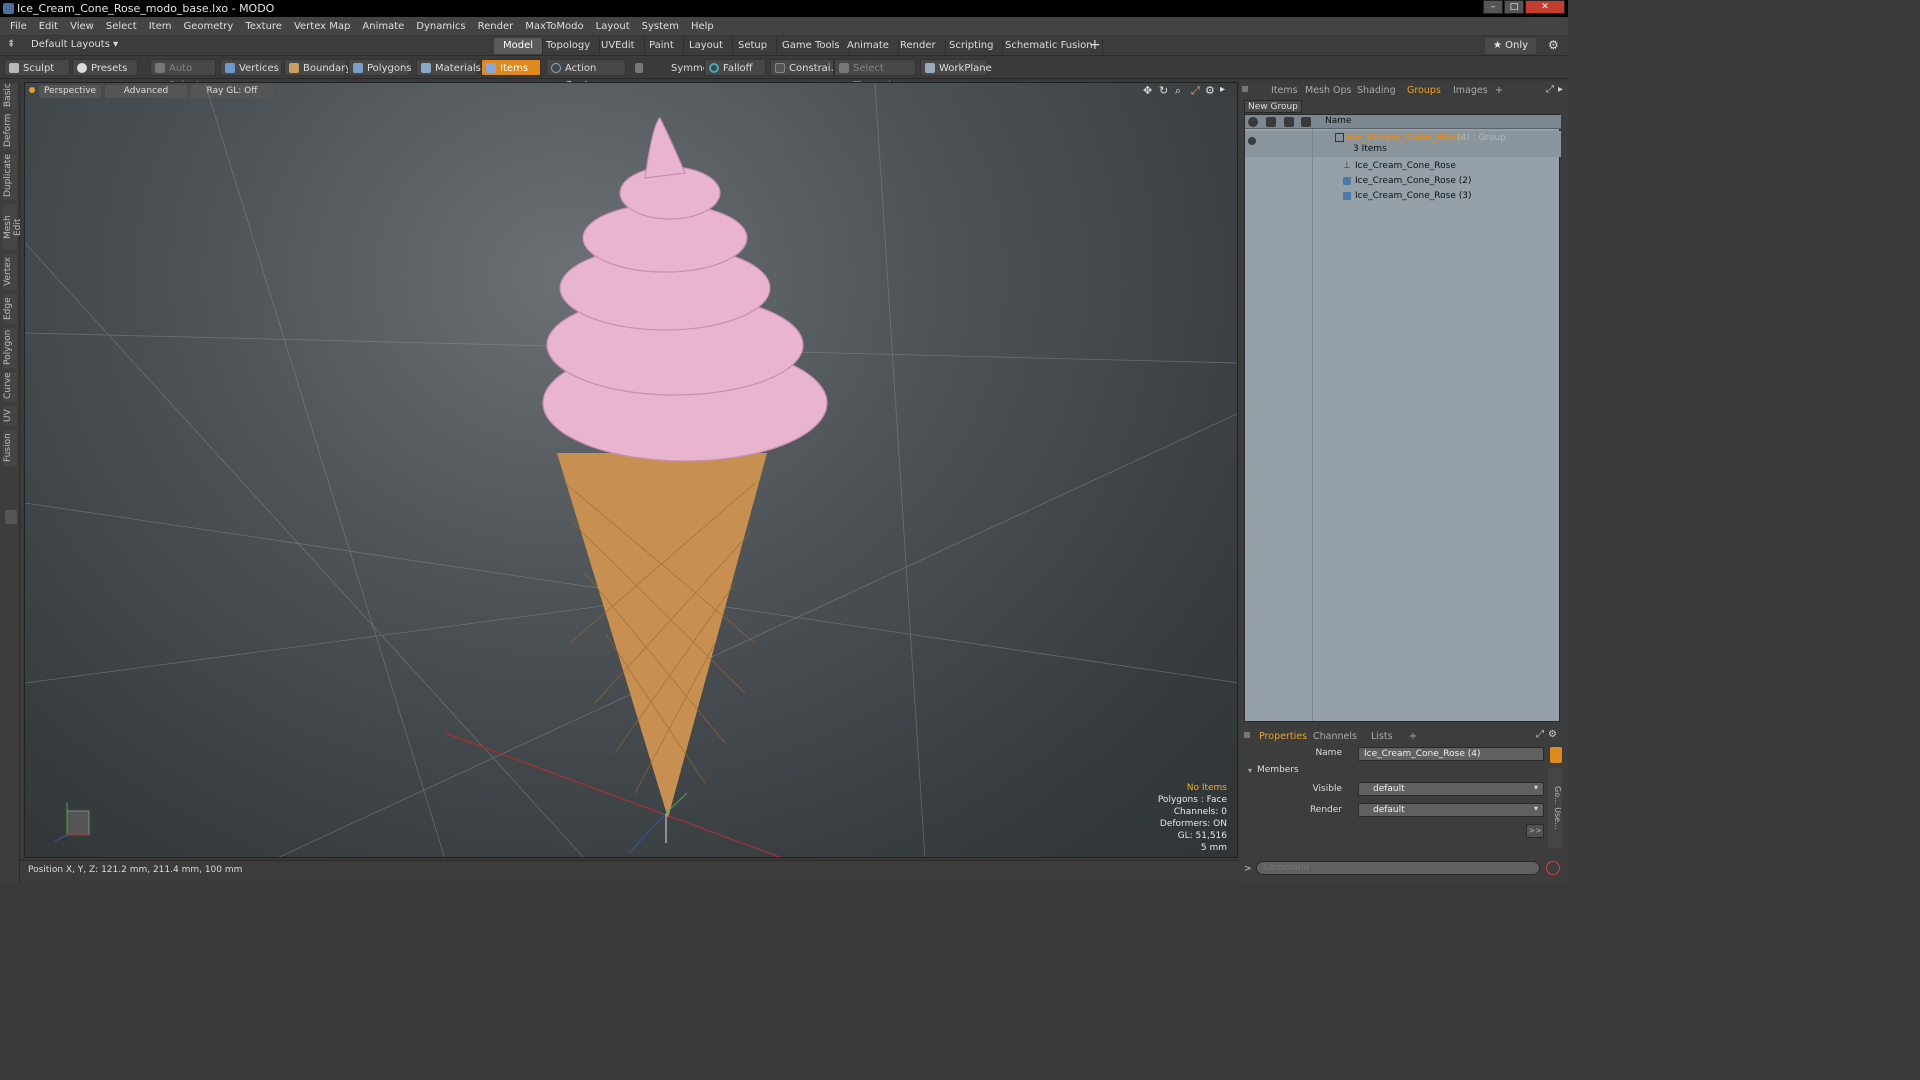  I want to click on select-header-icon, so click(1306, 122).